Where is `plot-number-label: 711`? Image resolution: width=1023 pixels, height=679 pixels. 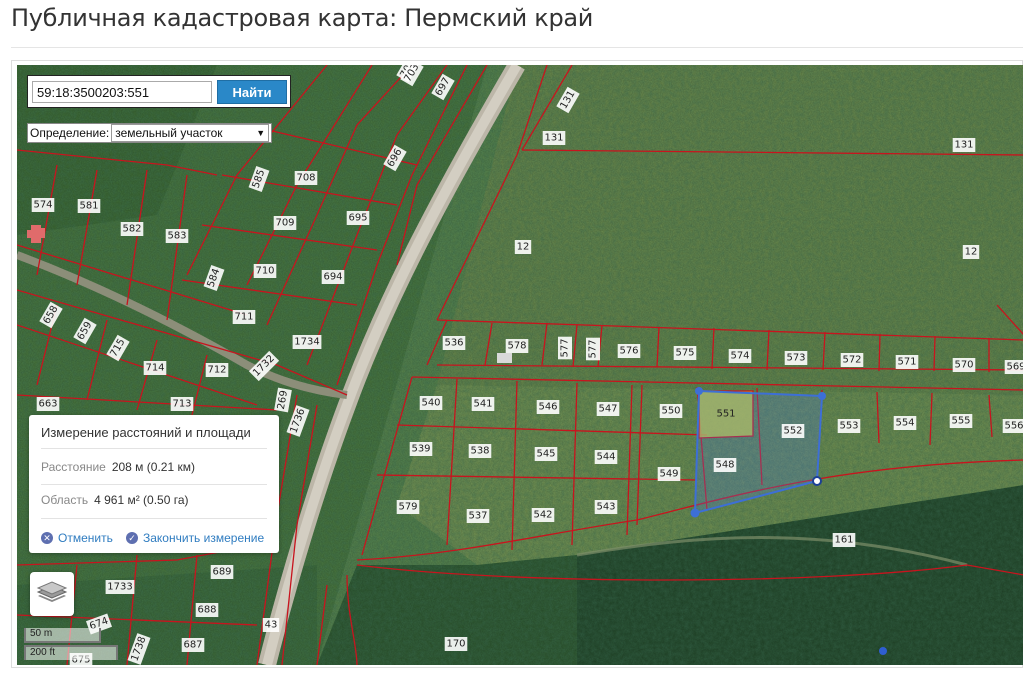
plot-number-label: 711 is located at coordinates (244, 317).